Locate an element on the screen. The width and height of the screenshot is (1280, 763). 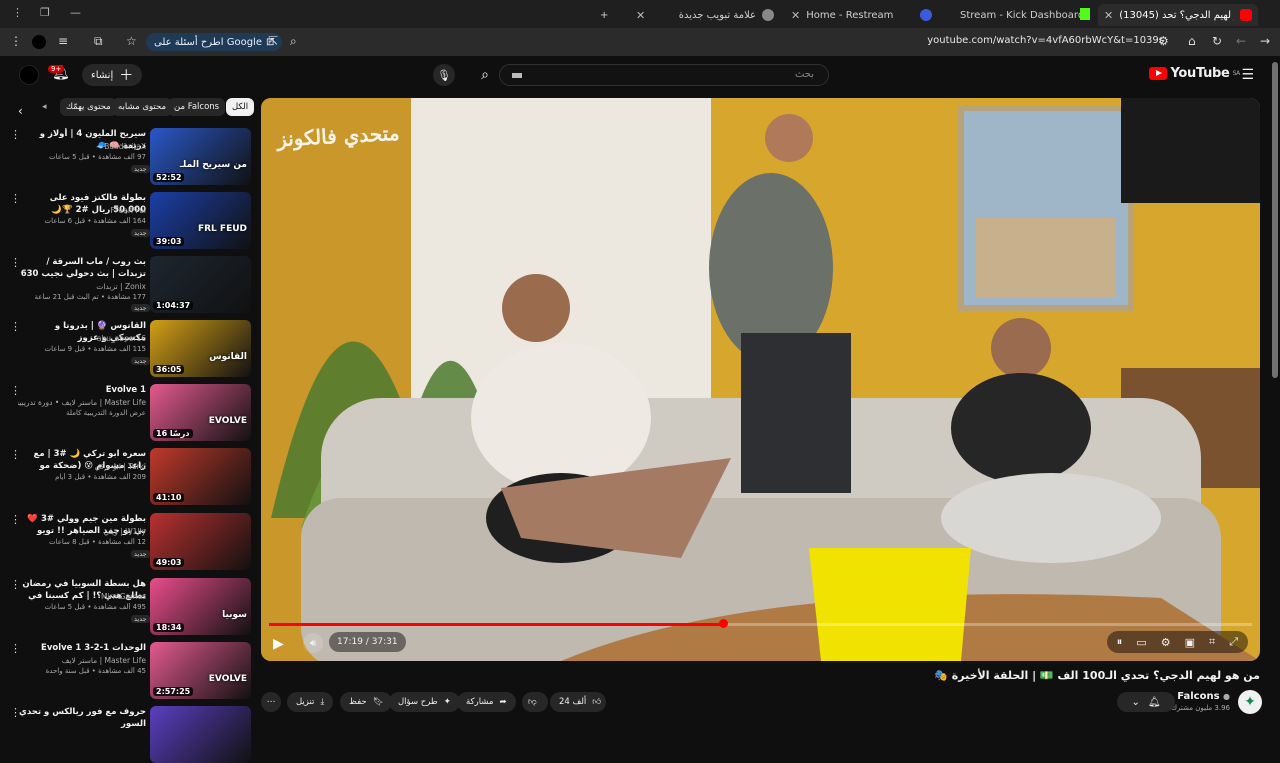
related-channel-name: Master Life | ماستر لايف • دورة تدريبية is located at coordinates (82, 402).